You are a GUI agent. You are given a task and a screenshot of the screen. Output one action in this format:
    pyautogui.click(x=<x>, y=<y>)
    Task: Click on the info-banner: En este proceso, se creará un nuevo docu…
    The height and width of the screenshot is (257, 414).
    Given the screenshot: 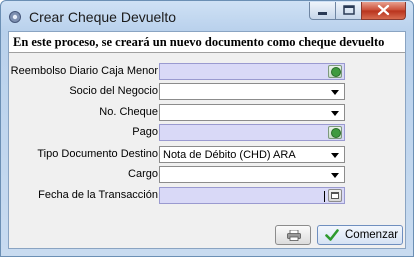 What is the action you would take?
    pyautogui.click(x=207, y=42)
    